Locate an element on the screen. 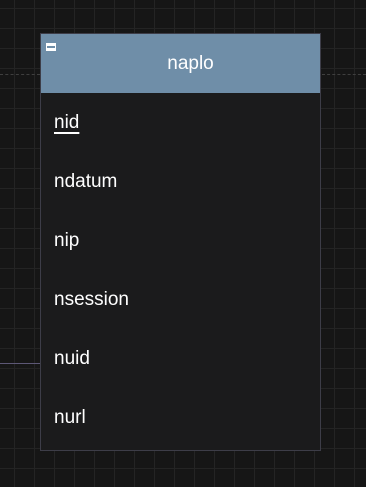  attribute-name: ndatum is located at coordinates (86, 181).